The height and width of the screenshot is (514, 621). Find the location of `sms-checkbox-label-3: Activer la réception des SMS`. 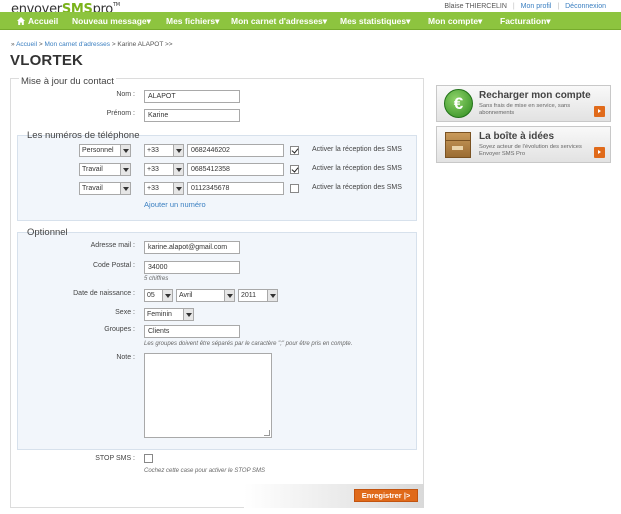

sms-checkbox-label-3: Activer la réception des SMS is located at coordinates (357, 187).